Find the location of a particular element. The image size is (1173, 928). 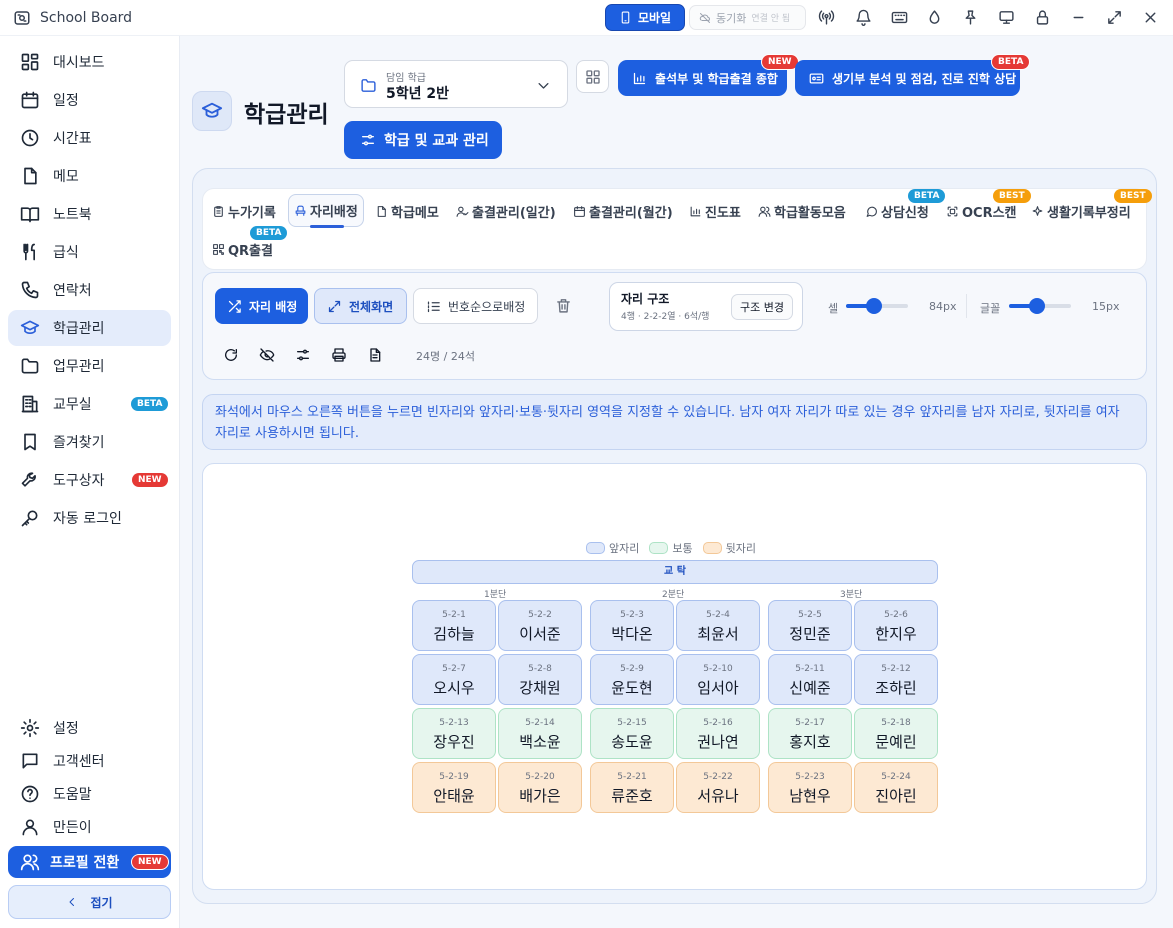

sidebar-item-help: 도움말 is located at coordinates (89, 794).